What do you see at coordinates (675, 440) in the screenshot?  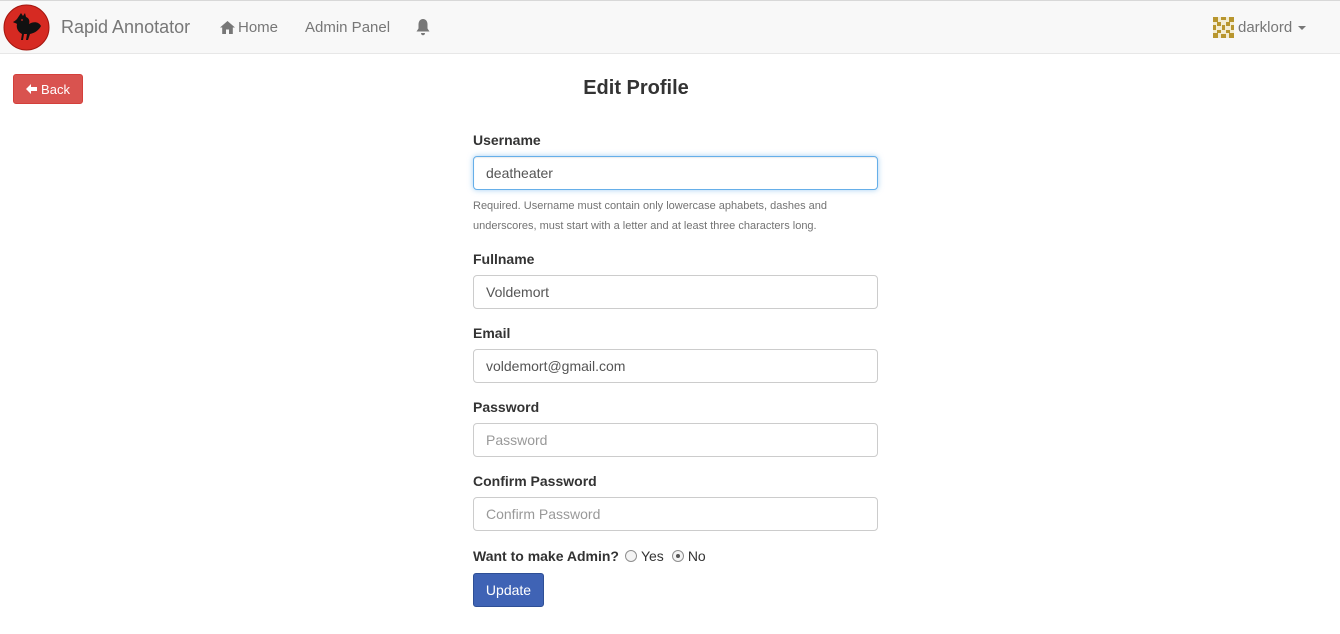 I see `password-input: Password` at bounding box center [675, 440].